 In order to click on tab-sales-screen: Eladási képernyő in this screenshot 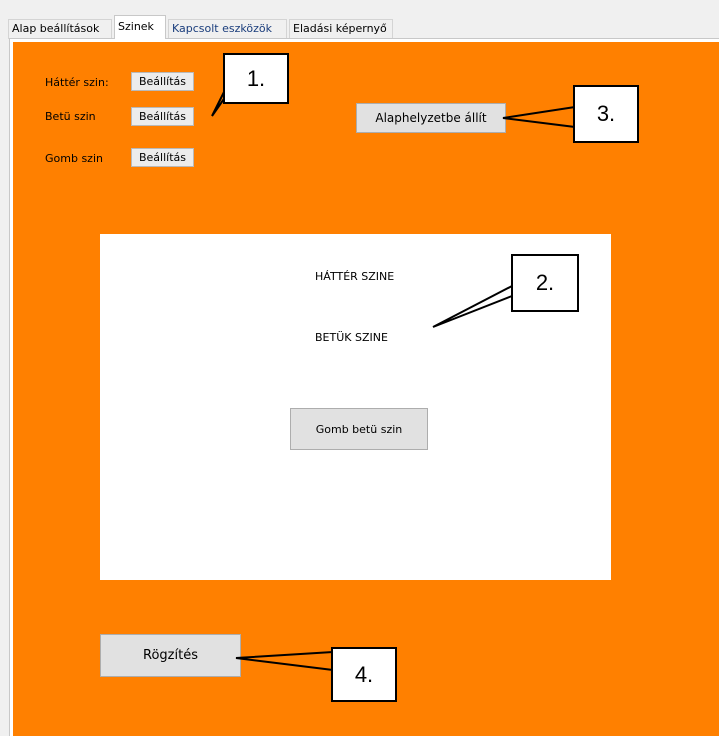, I will do `click(341, 29)`.